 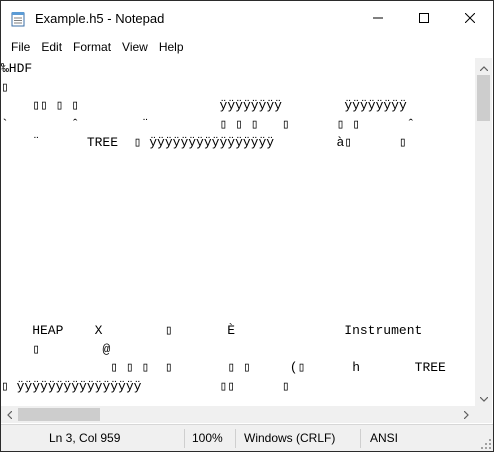 I want to click on close-button, so click(x=470, y=19).